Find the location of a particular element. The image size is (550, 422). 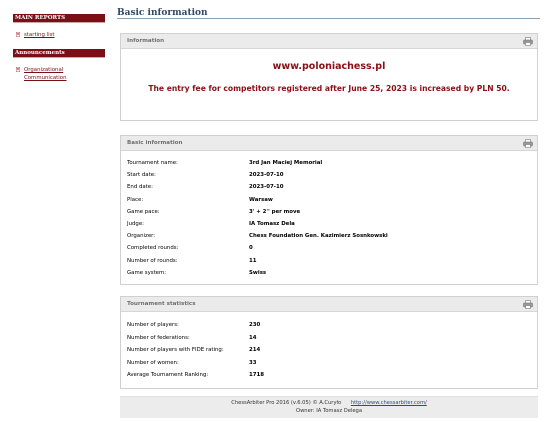

row-key: Judge: is located at coordinates (135, 224).